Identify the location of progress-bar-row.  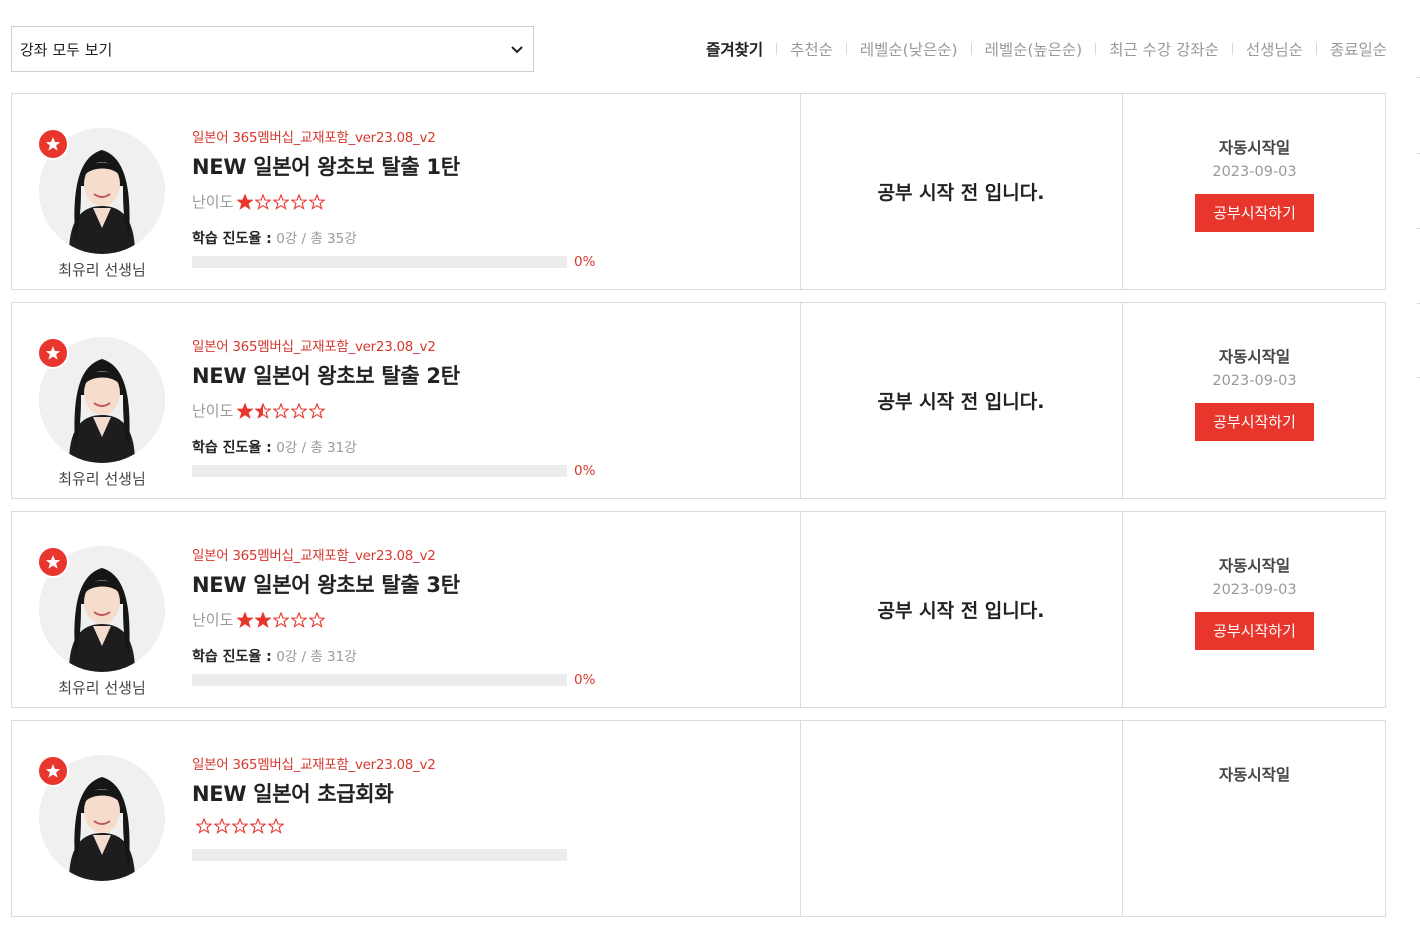
(402, 855).